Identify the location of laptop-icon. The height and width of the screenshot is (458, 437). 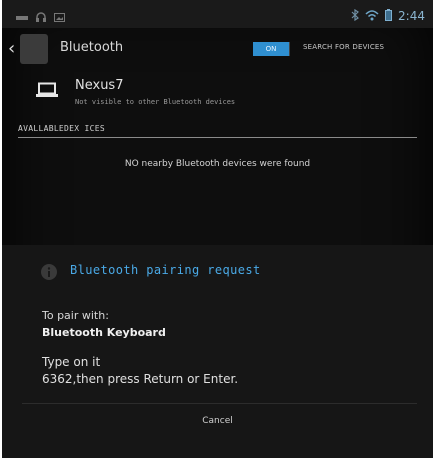
(47, 92).